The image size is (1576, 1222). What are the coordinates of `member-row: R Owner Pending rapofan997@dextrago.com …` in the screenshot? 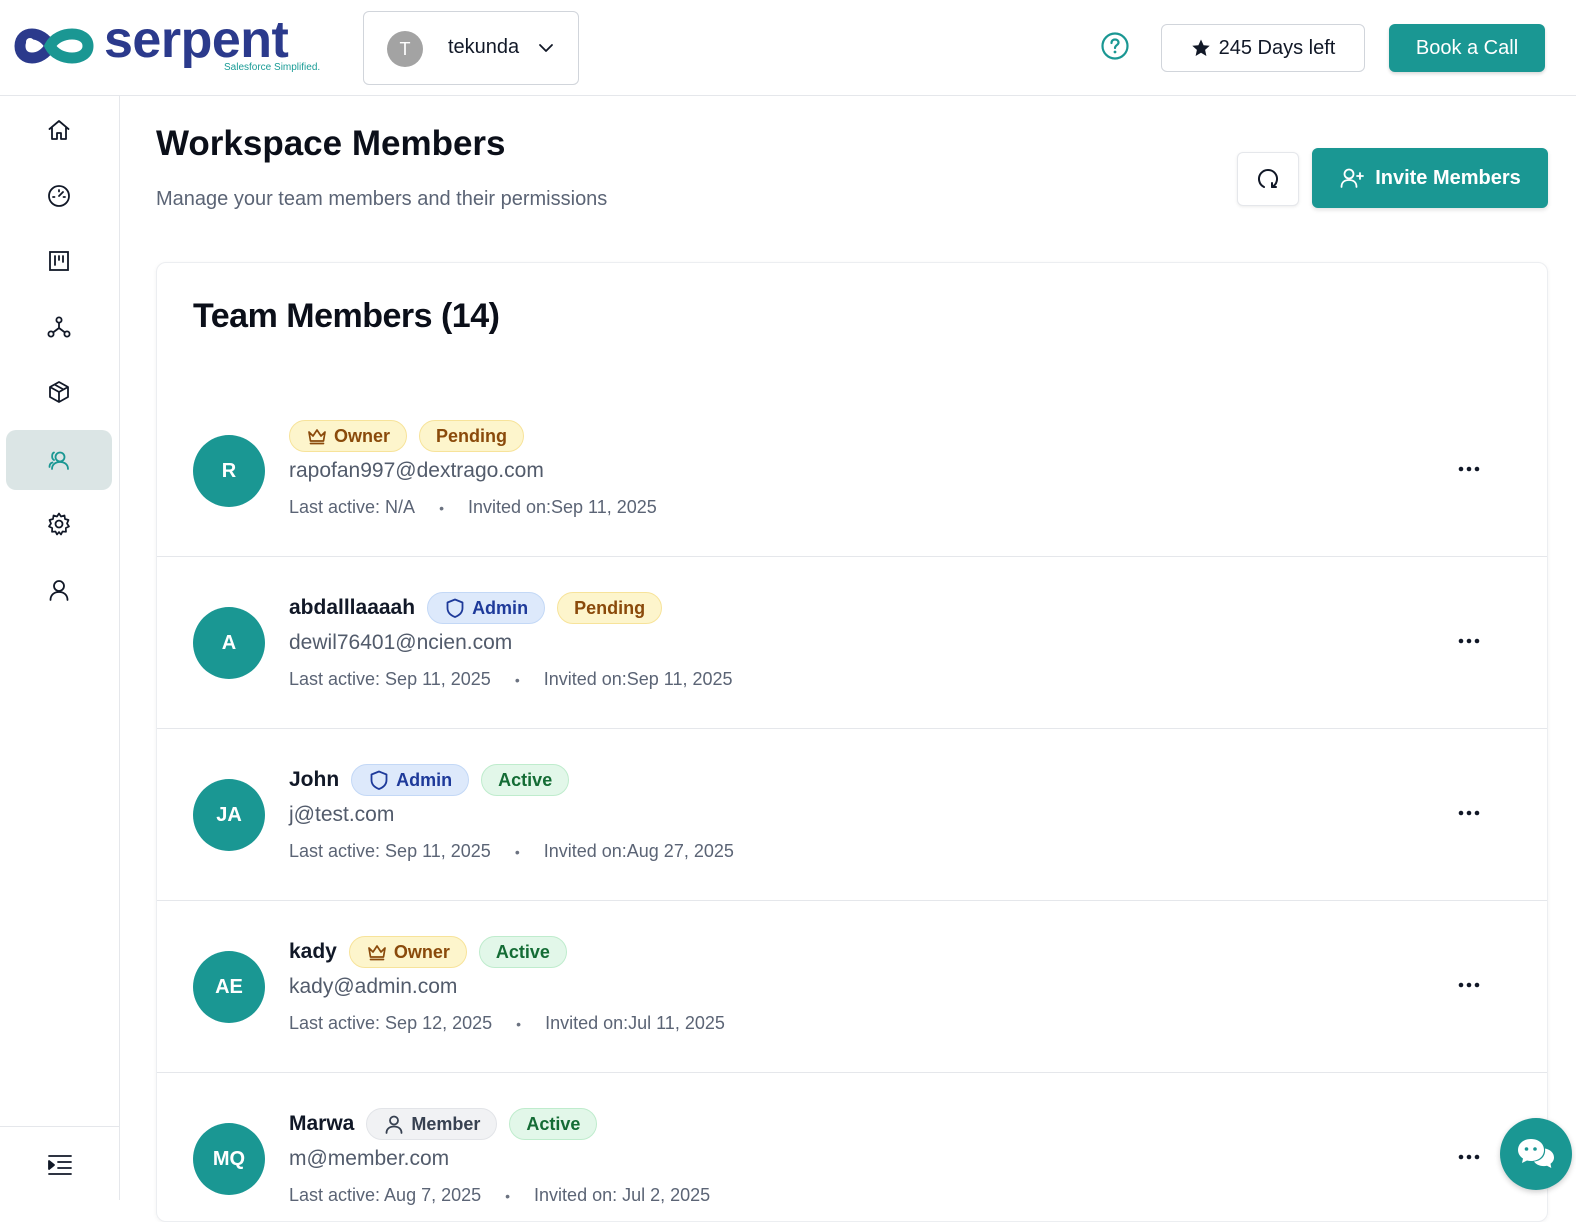 It's located at (852, 471).